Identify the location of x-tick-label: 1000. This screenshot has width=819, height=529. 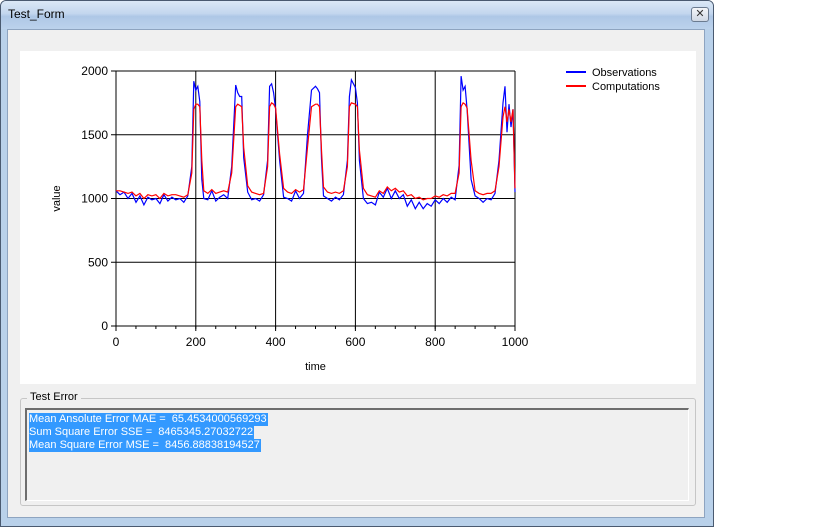
(515, 342).